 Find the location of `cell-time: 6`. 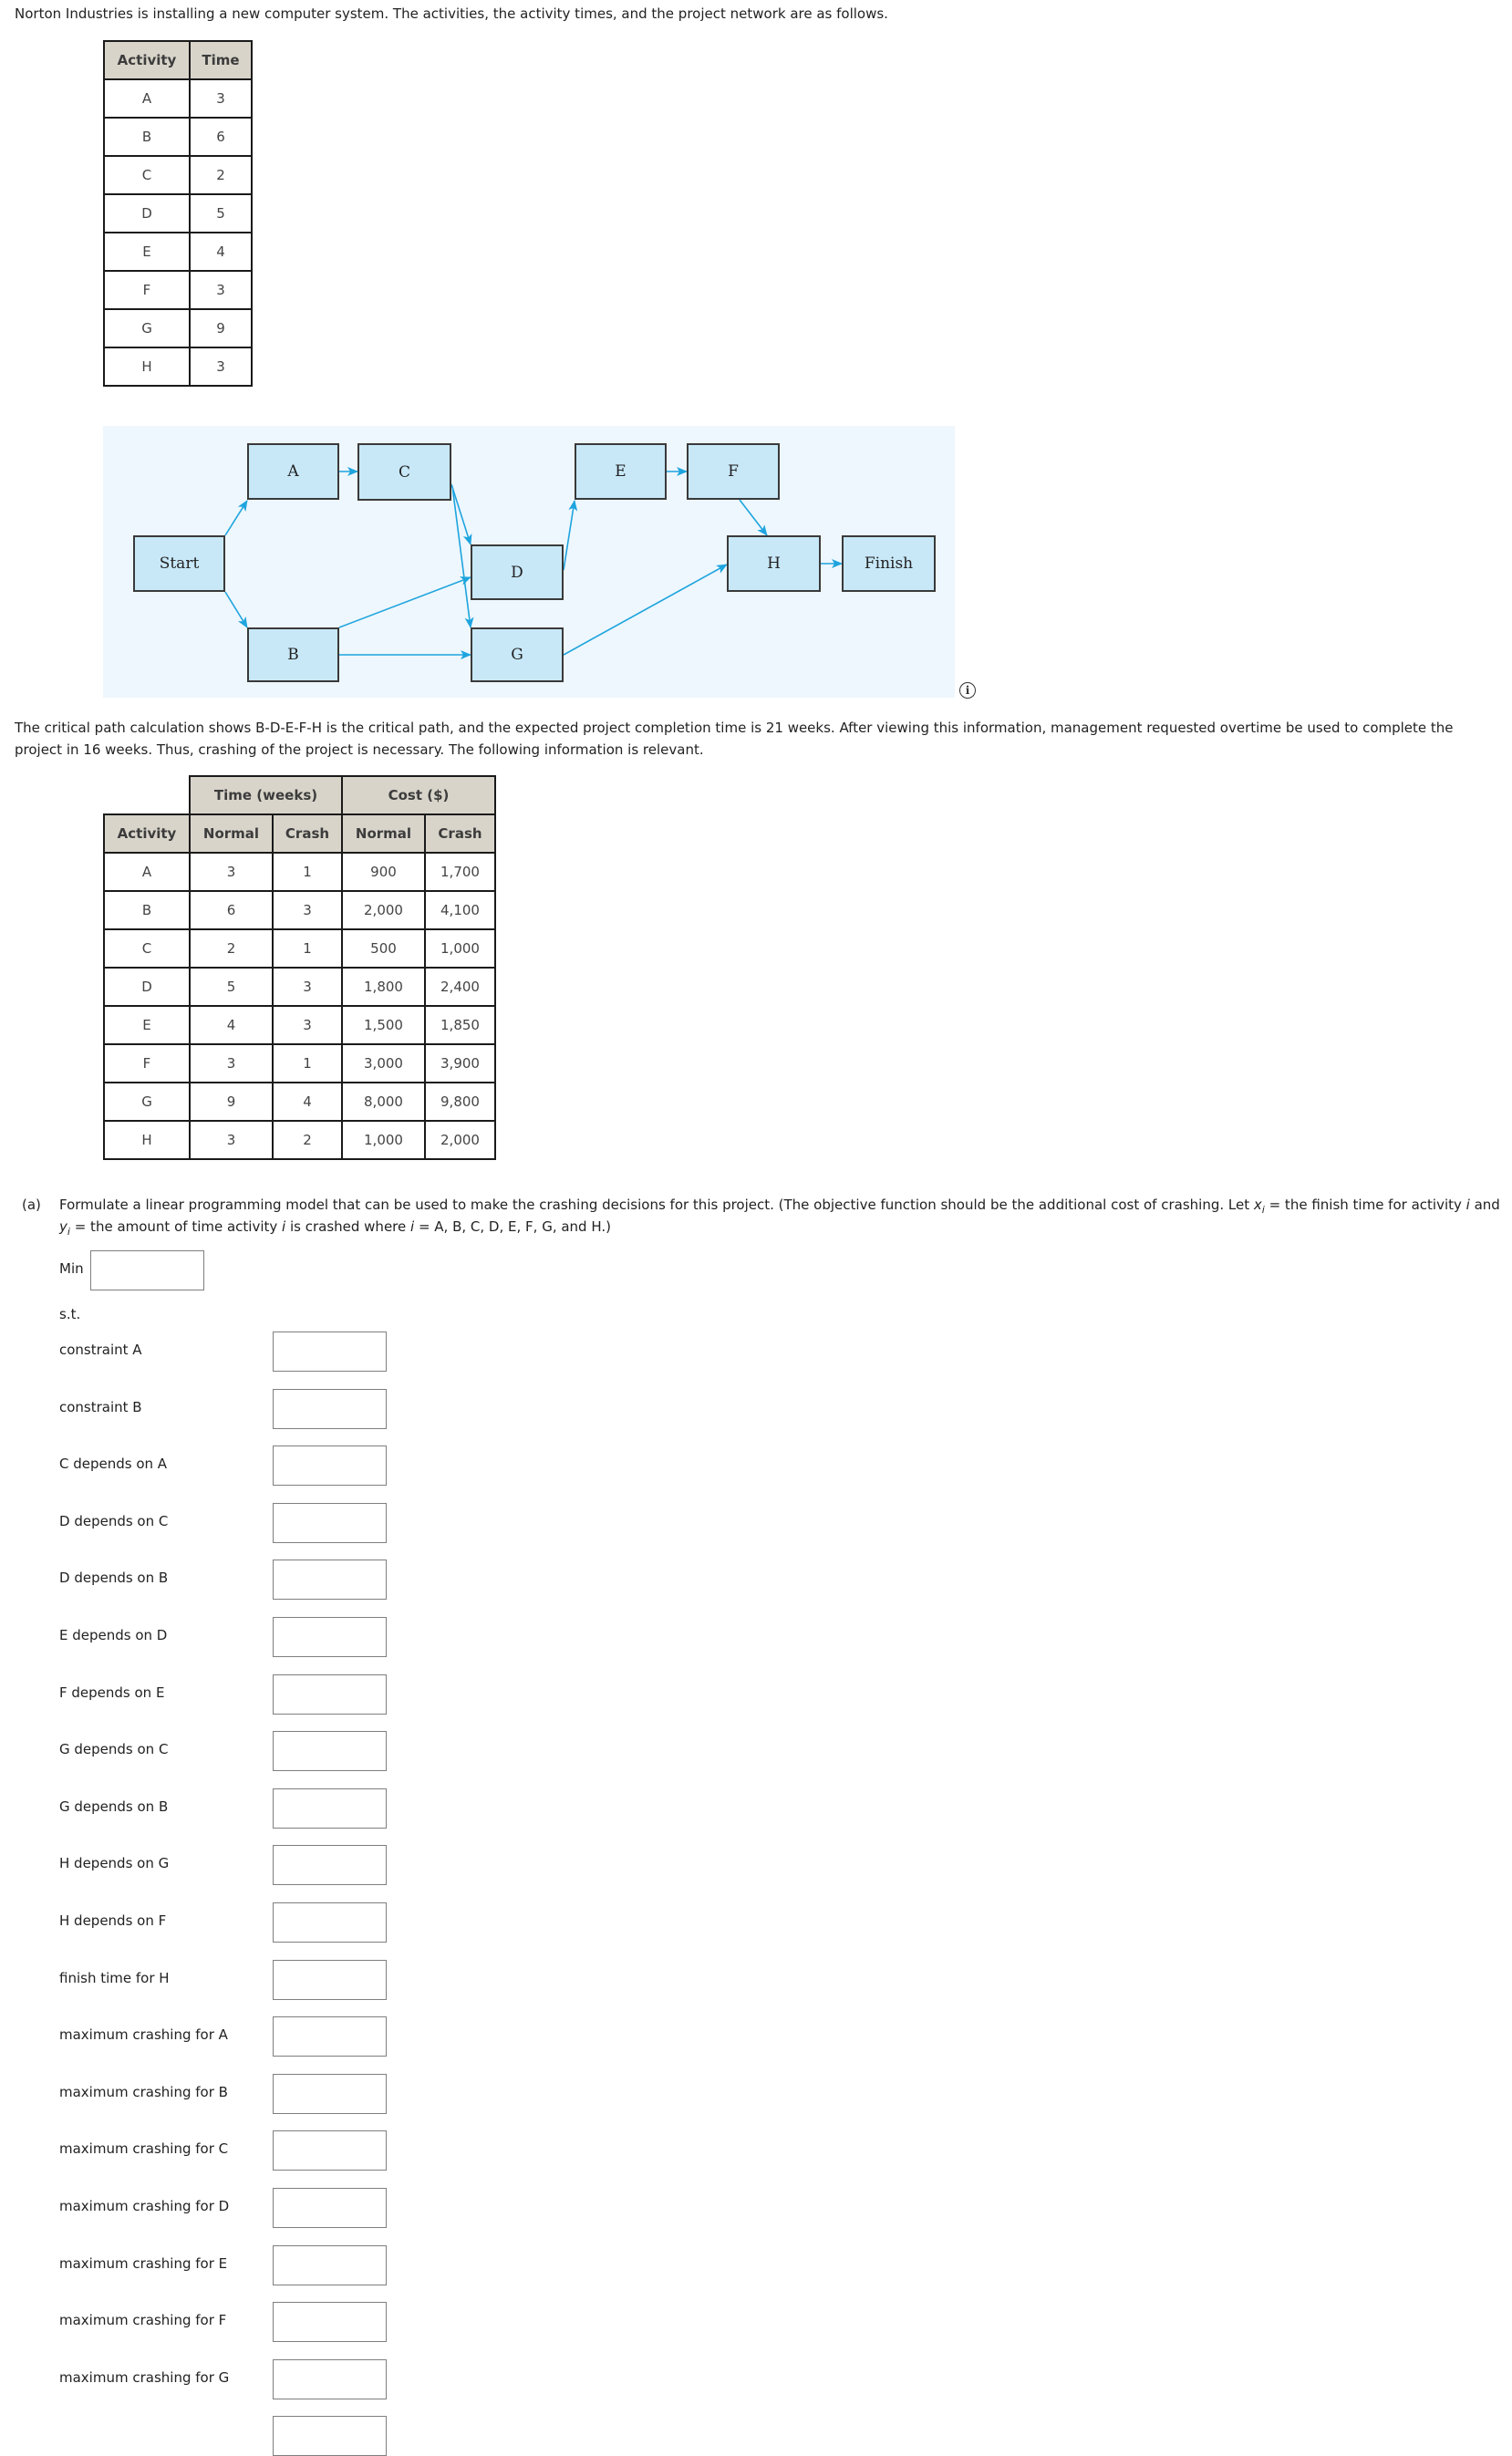

cell-time: 6 is located at coordinates (221, 137).